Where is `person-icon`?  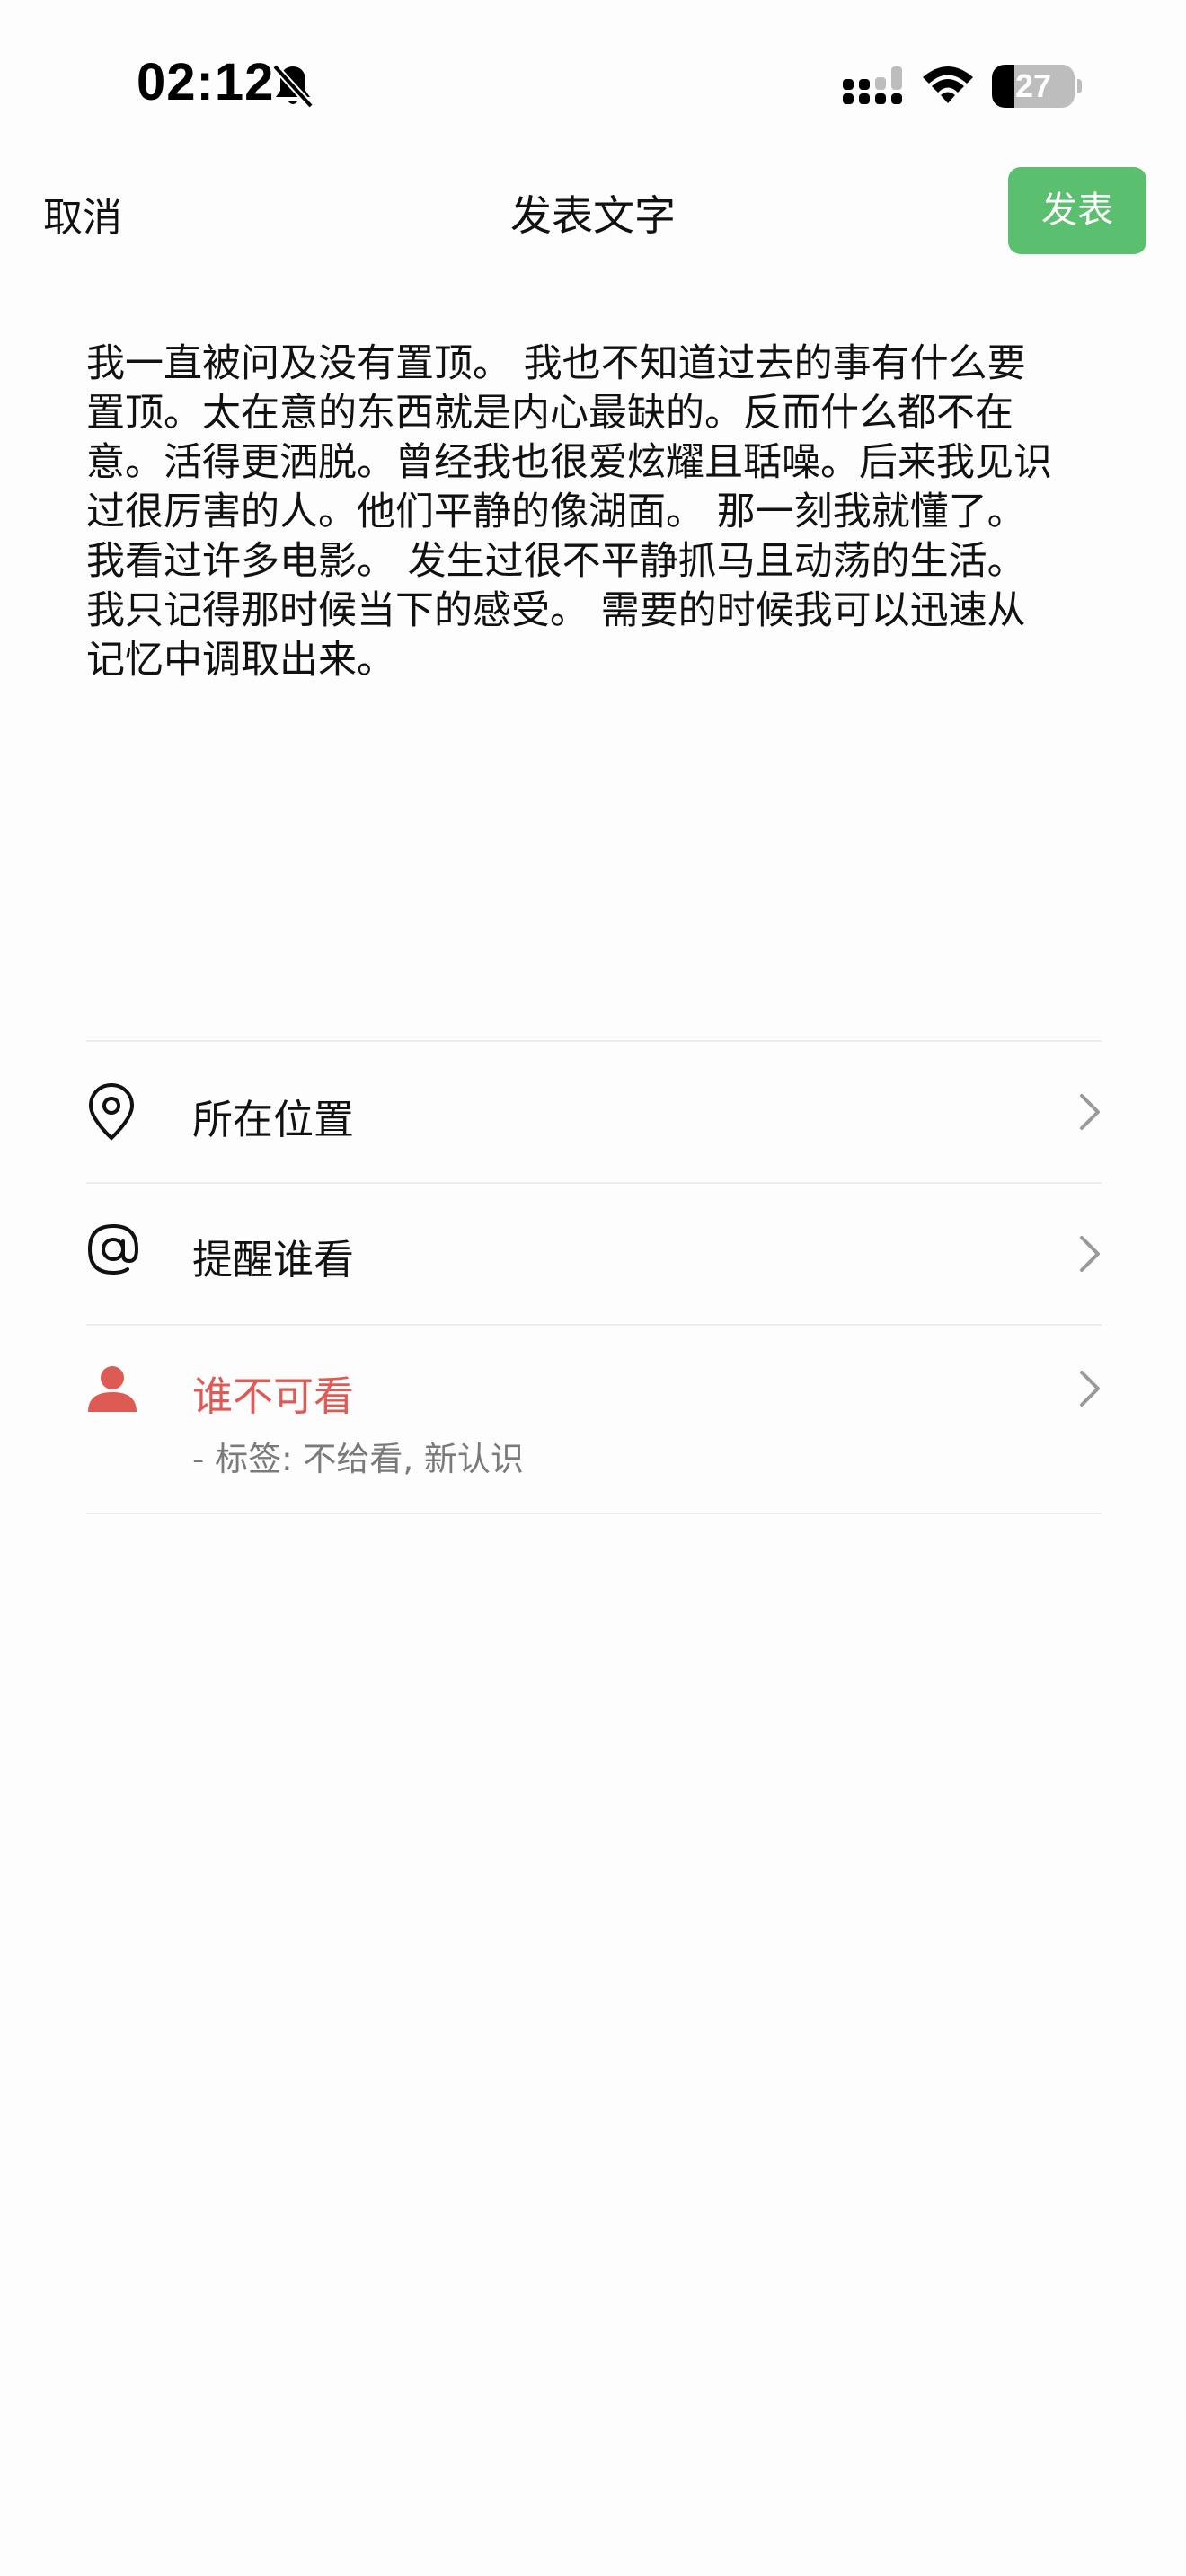 person-icon is located at coordinates (112, 1389).